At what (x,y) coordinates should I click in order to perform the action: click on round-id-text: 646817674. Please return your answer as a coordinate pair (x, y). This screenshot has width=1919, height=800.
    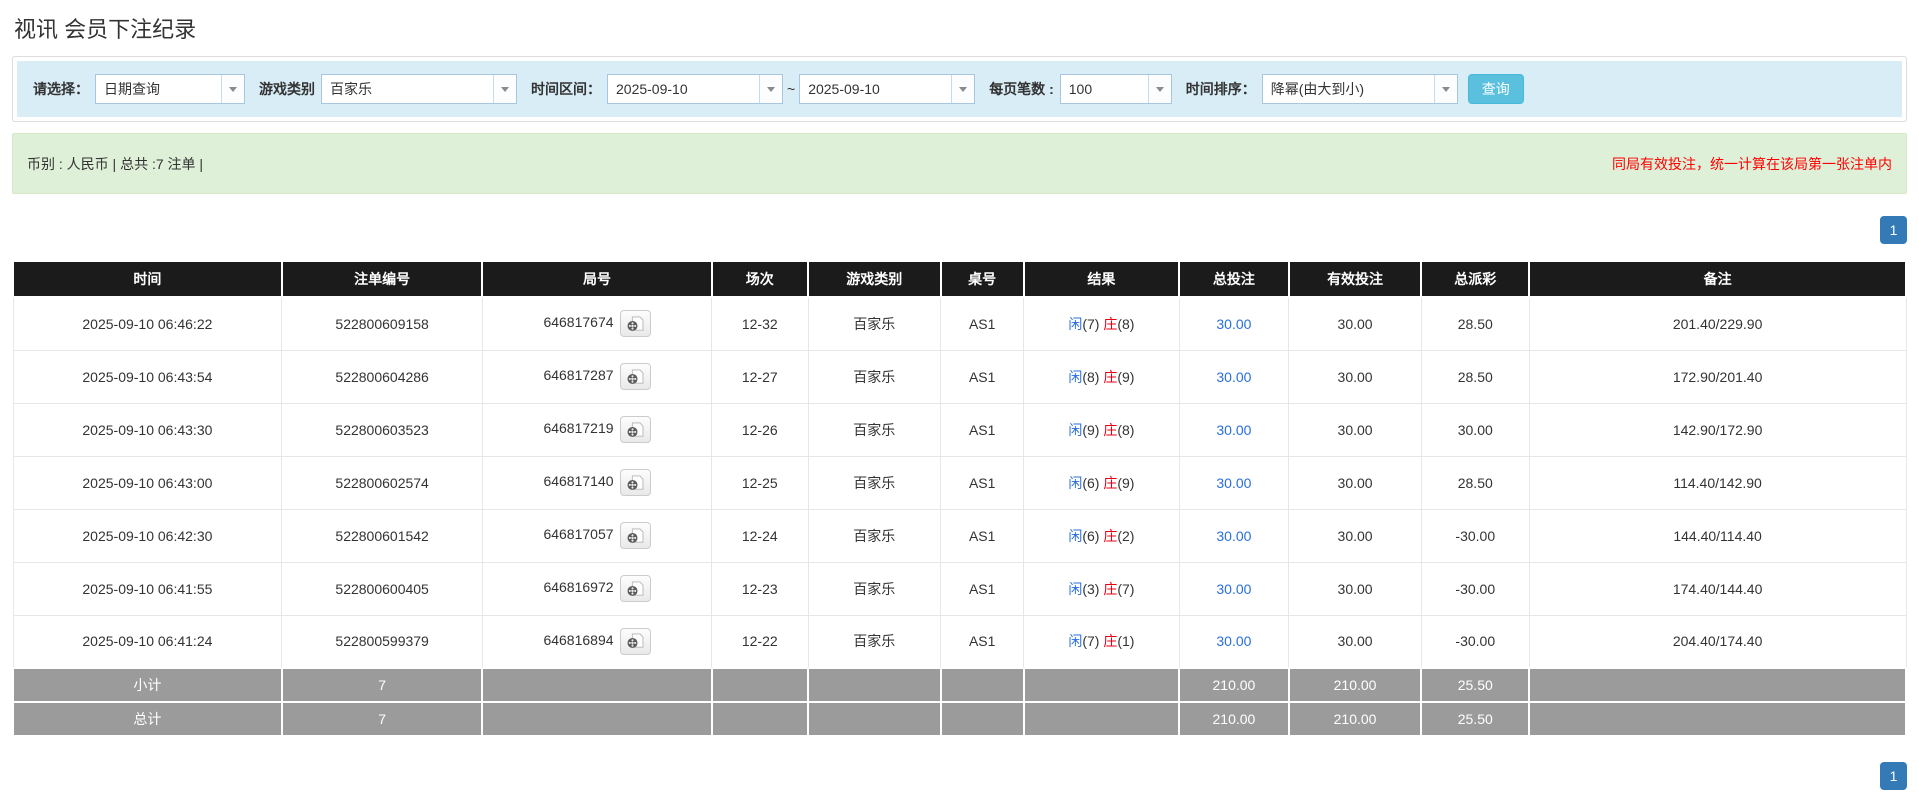
    Looking at the image, I should click on (578, 322).